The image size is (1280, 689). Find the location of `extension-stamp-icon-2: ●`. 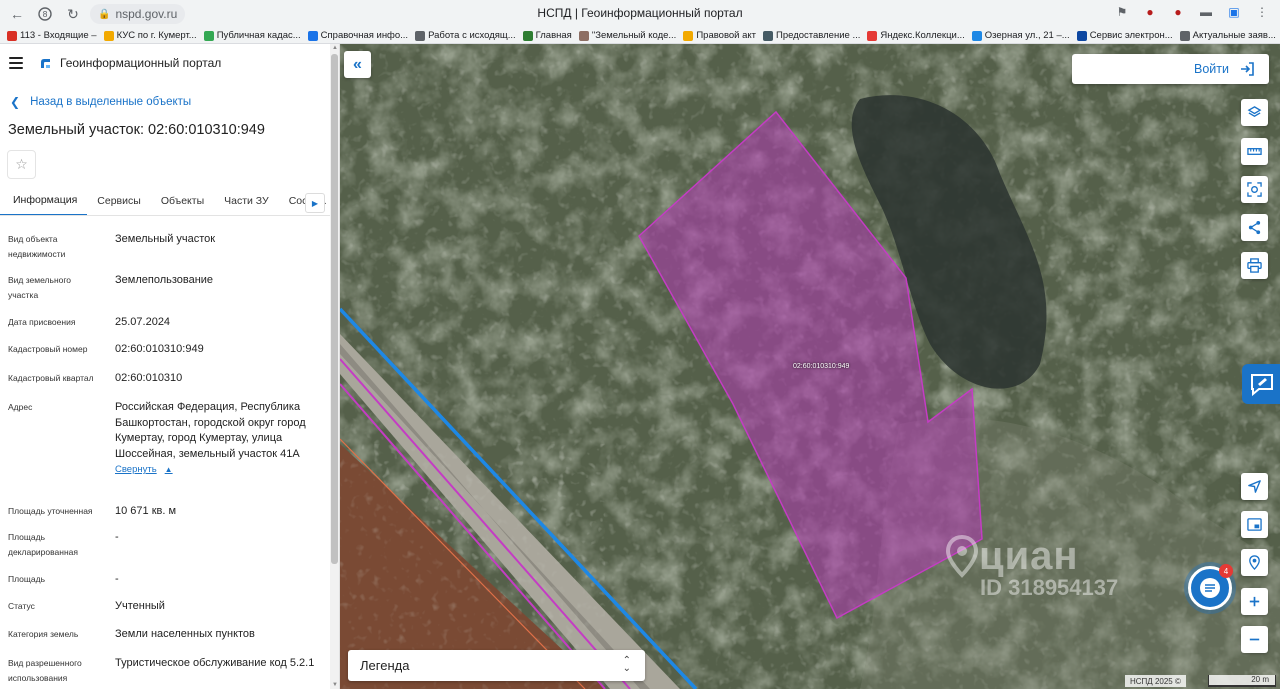

extension-stamp-icon-2: ● is located at coordinates (1178, 12).